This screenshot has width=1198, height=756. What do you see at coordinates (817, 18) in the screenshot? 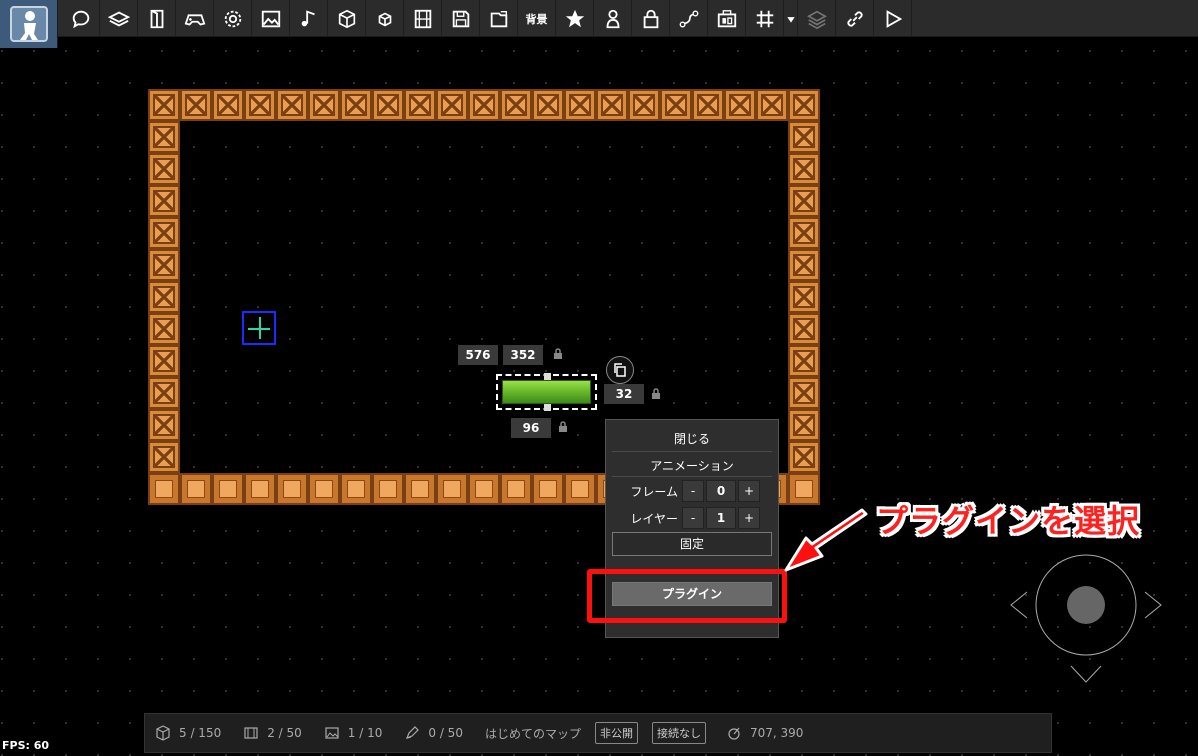
I see `layers-icon` at bounding box center [817, 18].